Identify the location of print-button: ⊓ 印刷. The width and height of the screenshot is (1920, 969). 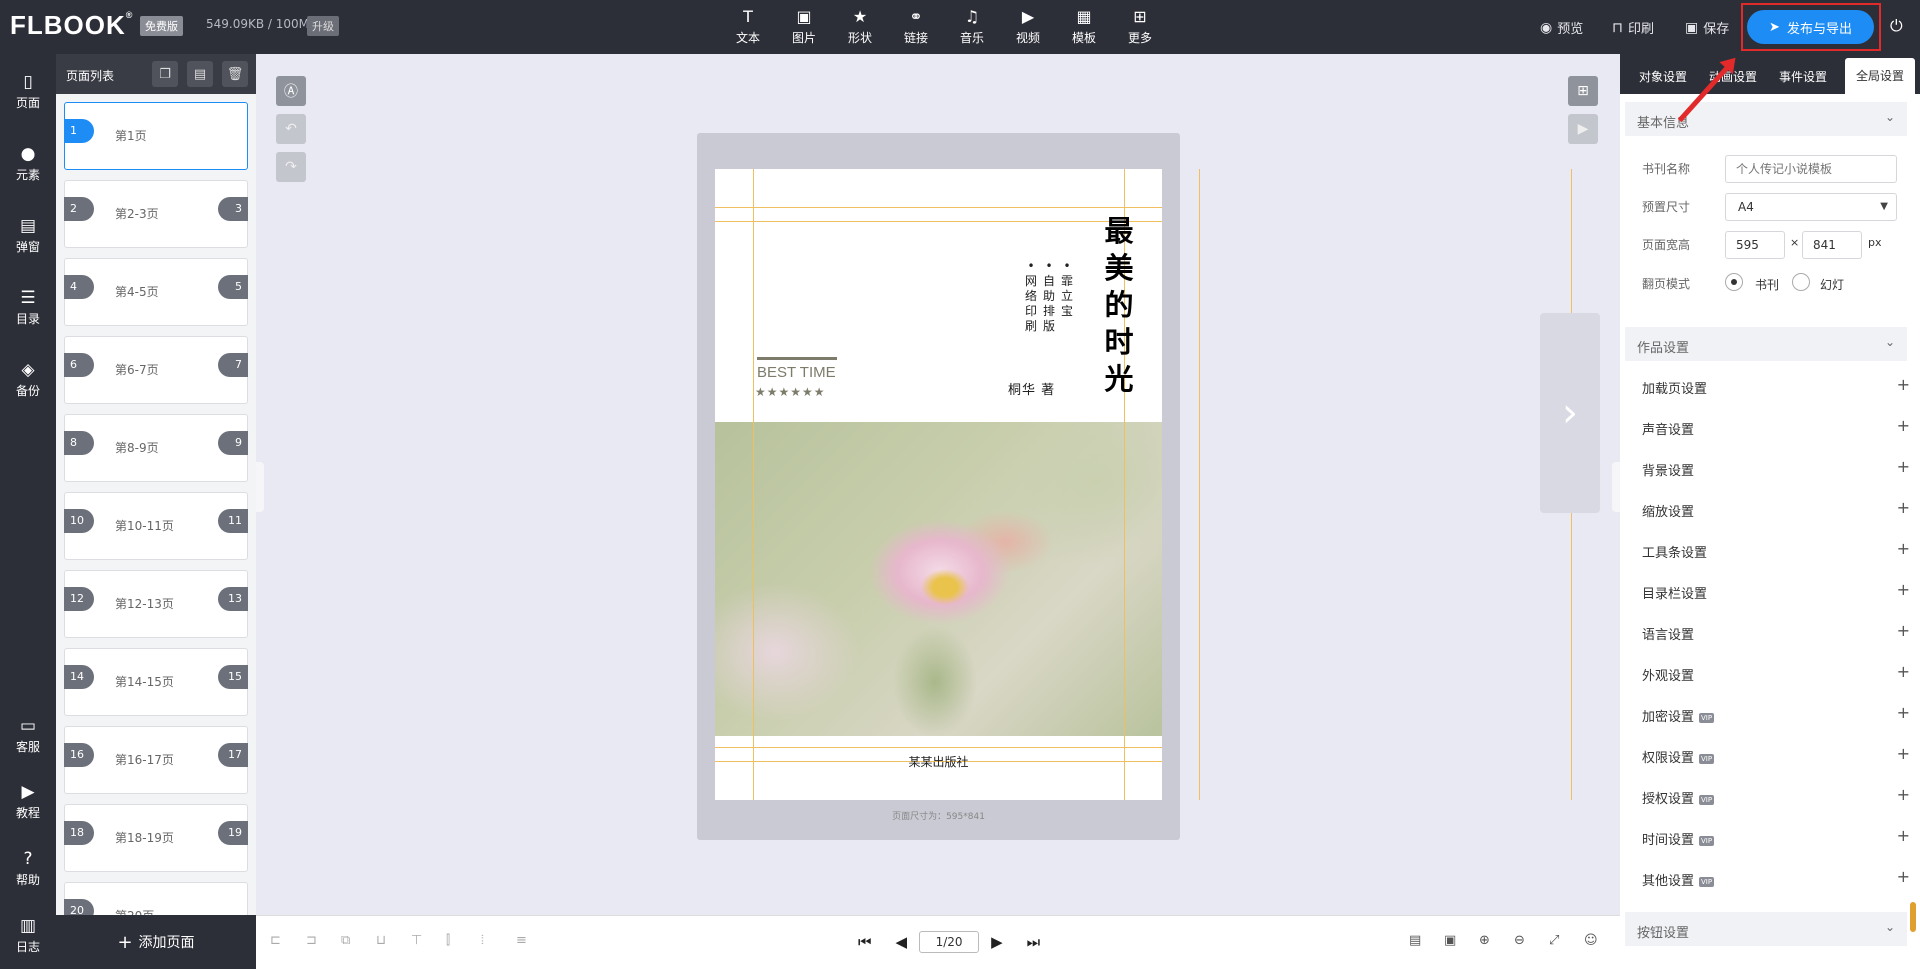
(1633, 28).